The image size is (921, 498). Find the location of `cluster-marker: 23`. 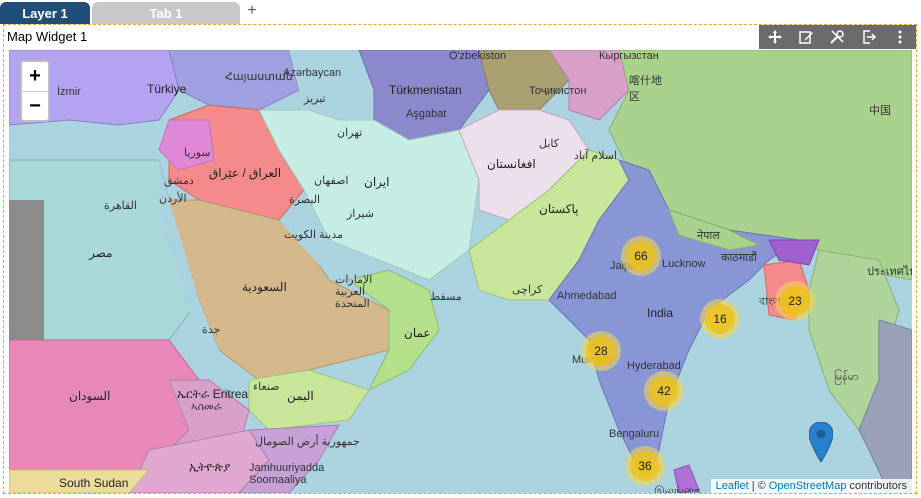

cluster-marker: 23 is located at coordinates (795, 301).